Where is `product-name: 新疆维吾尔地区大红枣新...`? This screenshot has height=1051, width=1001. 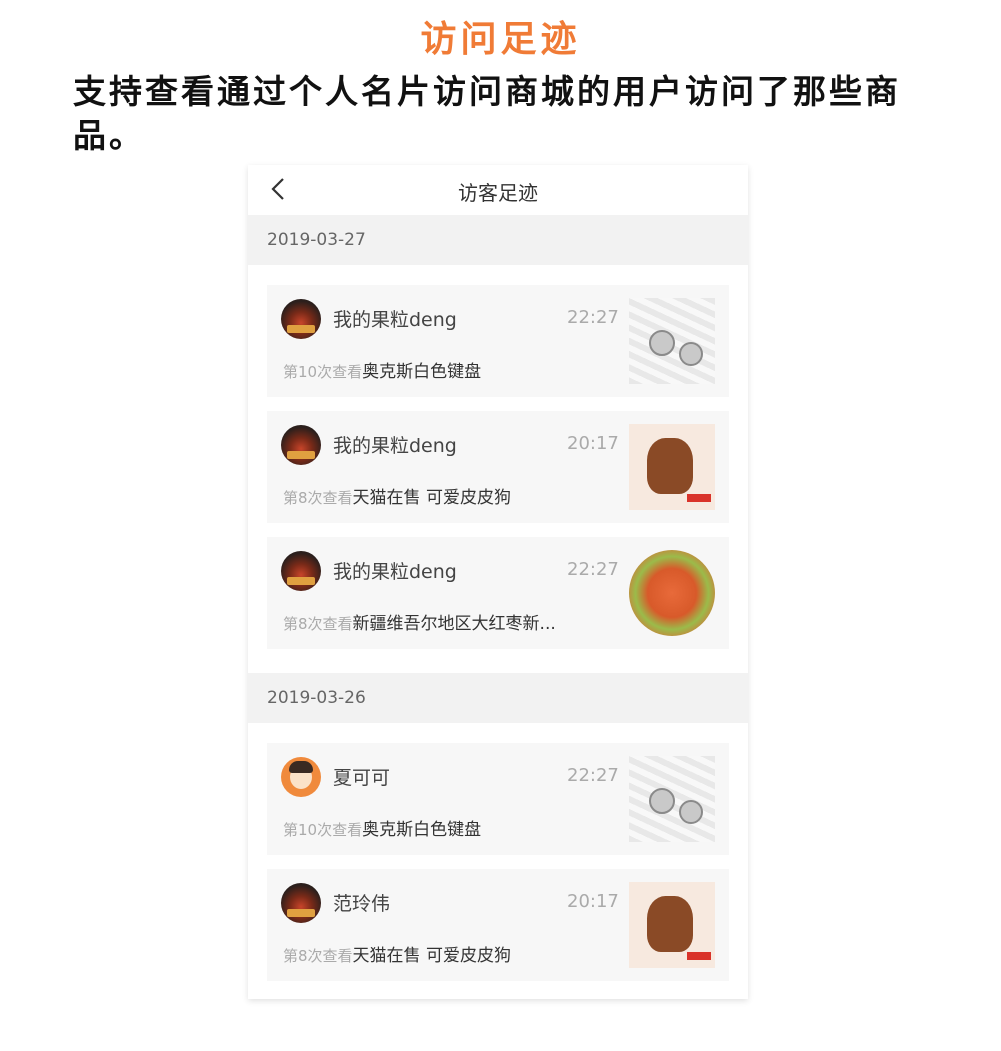
product-name: 新疆维吾尔地区大红枣新... is located at coordinates (454, 624).